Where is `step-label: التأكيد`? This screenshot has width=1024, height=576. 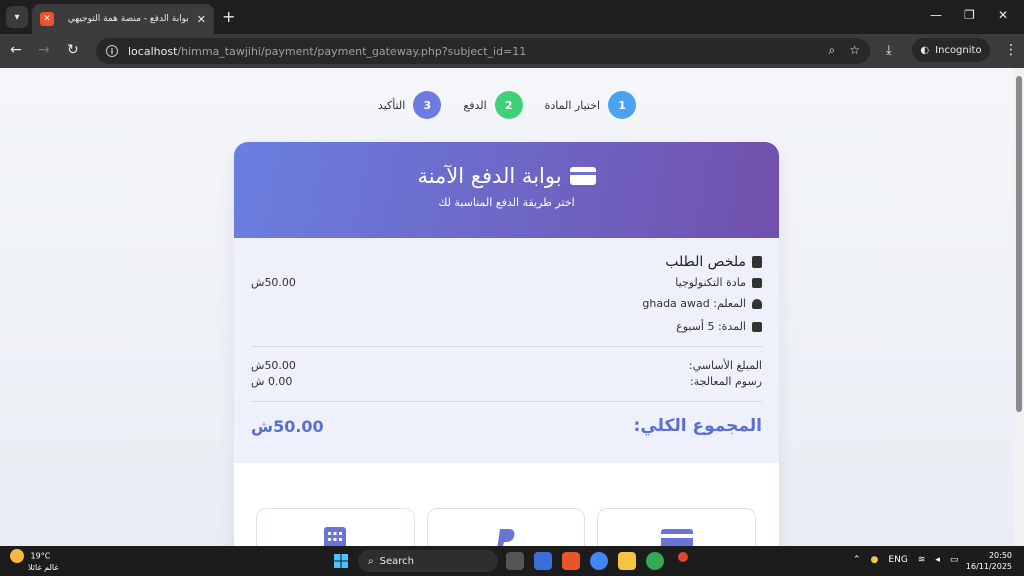
step-label: التأكيد is located at coordinates (391, 105).